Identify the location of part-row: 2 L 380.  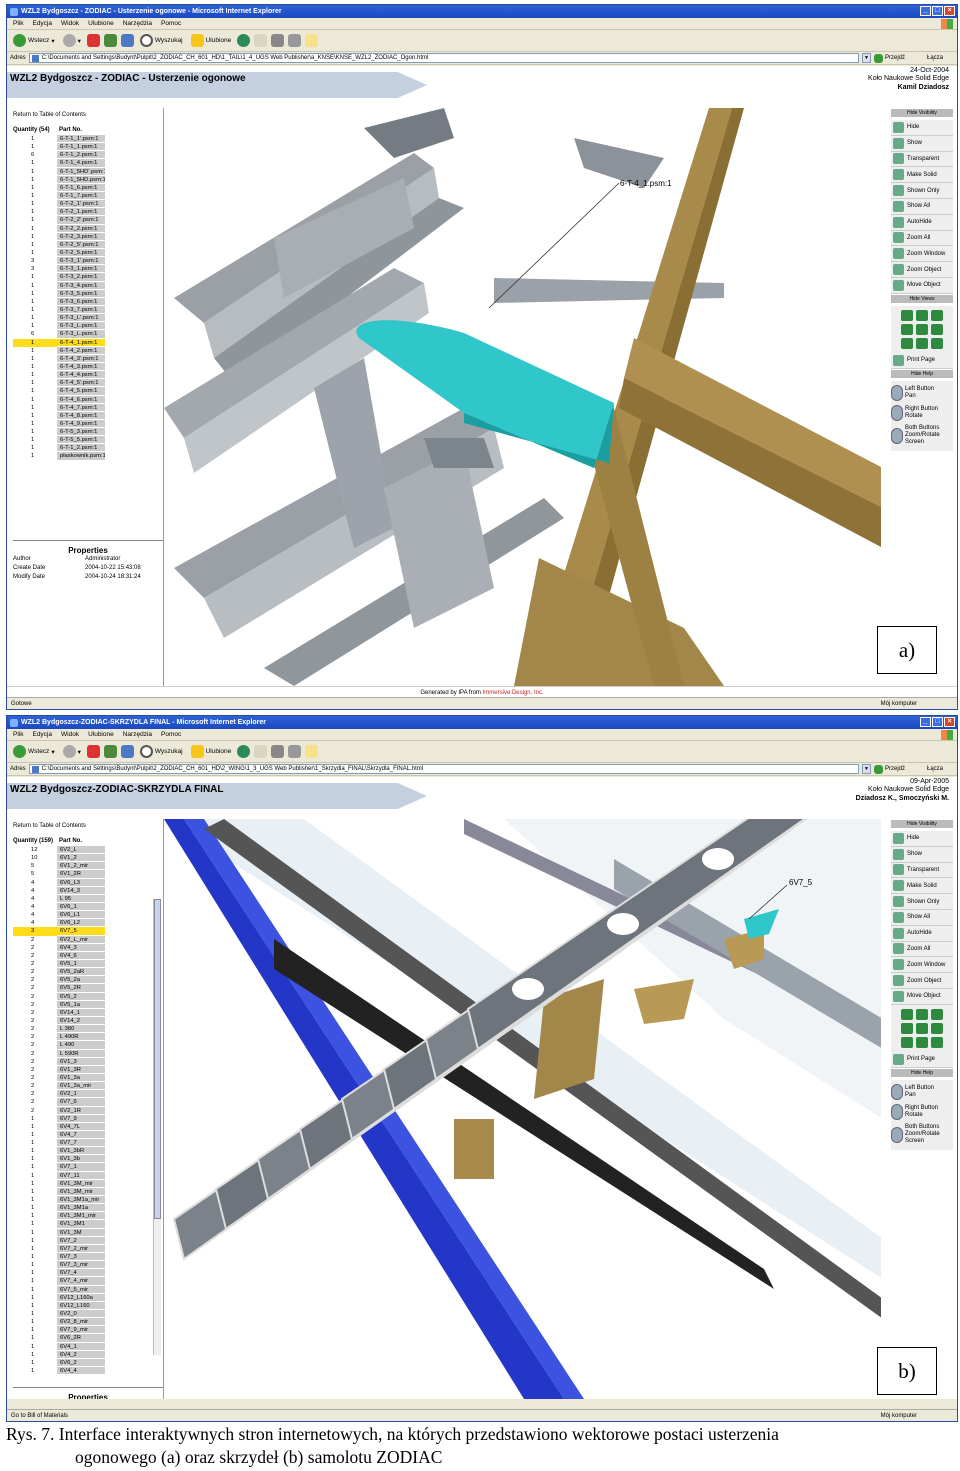
(59, 1029).